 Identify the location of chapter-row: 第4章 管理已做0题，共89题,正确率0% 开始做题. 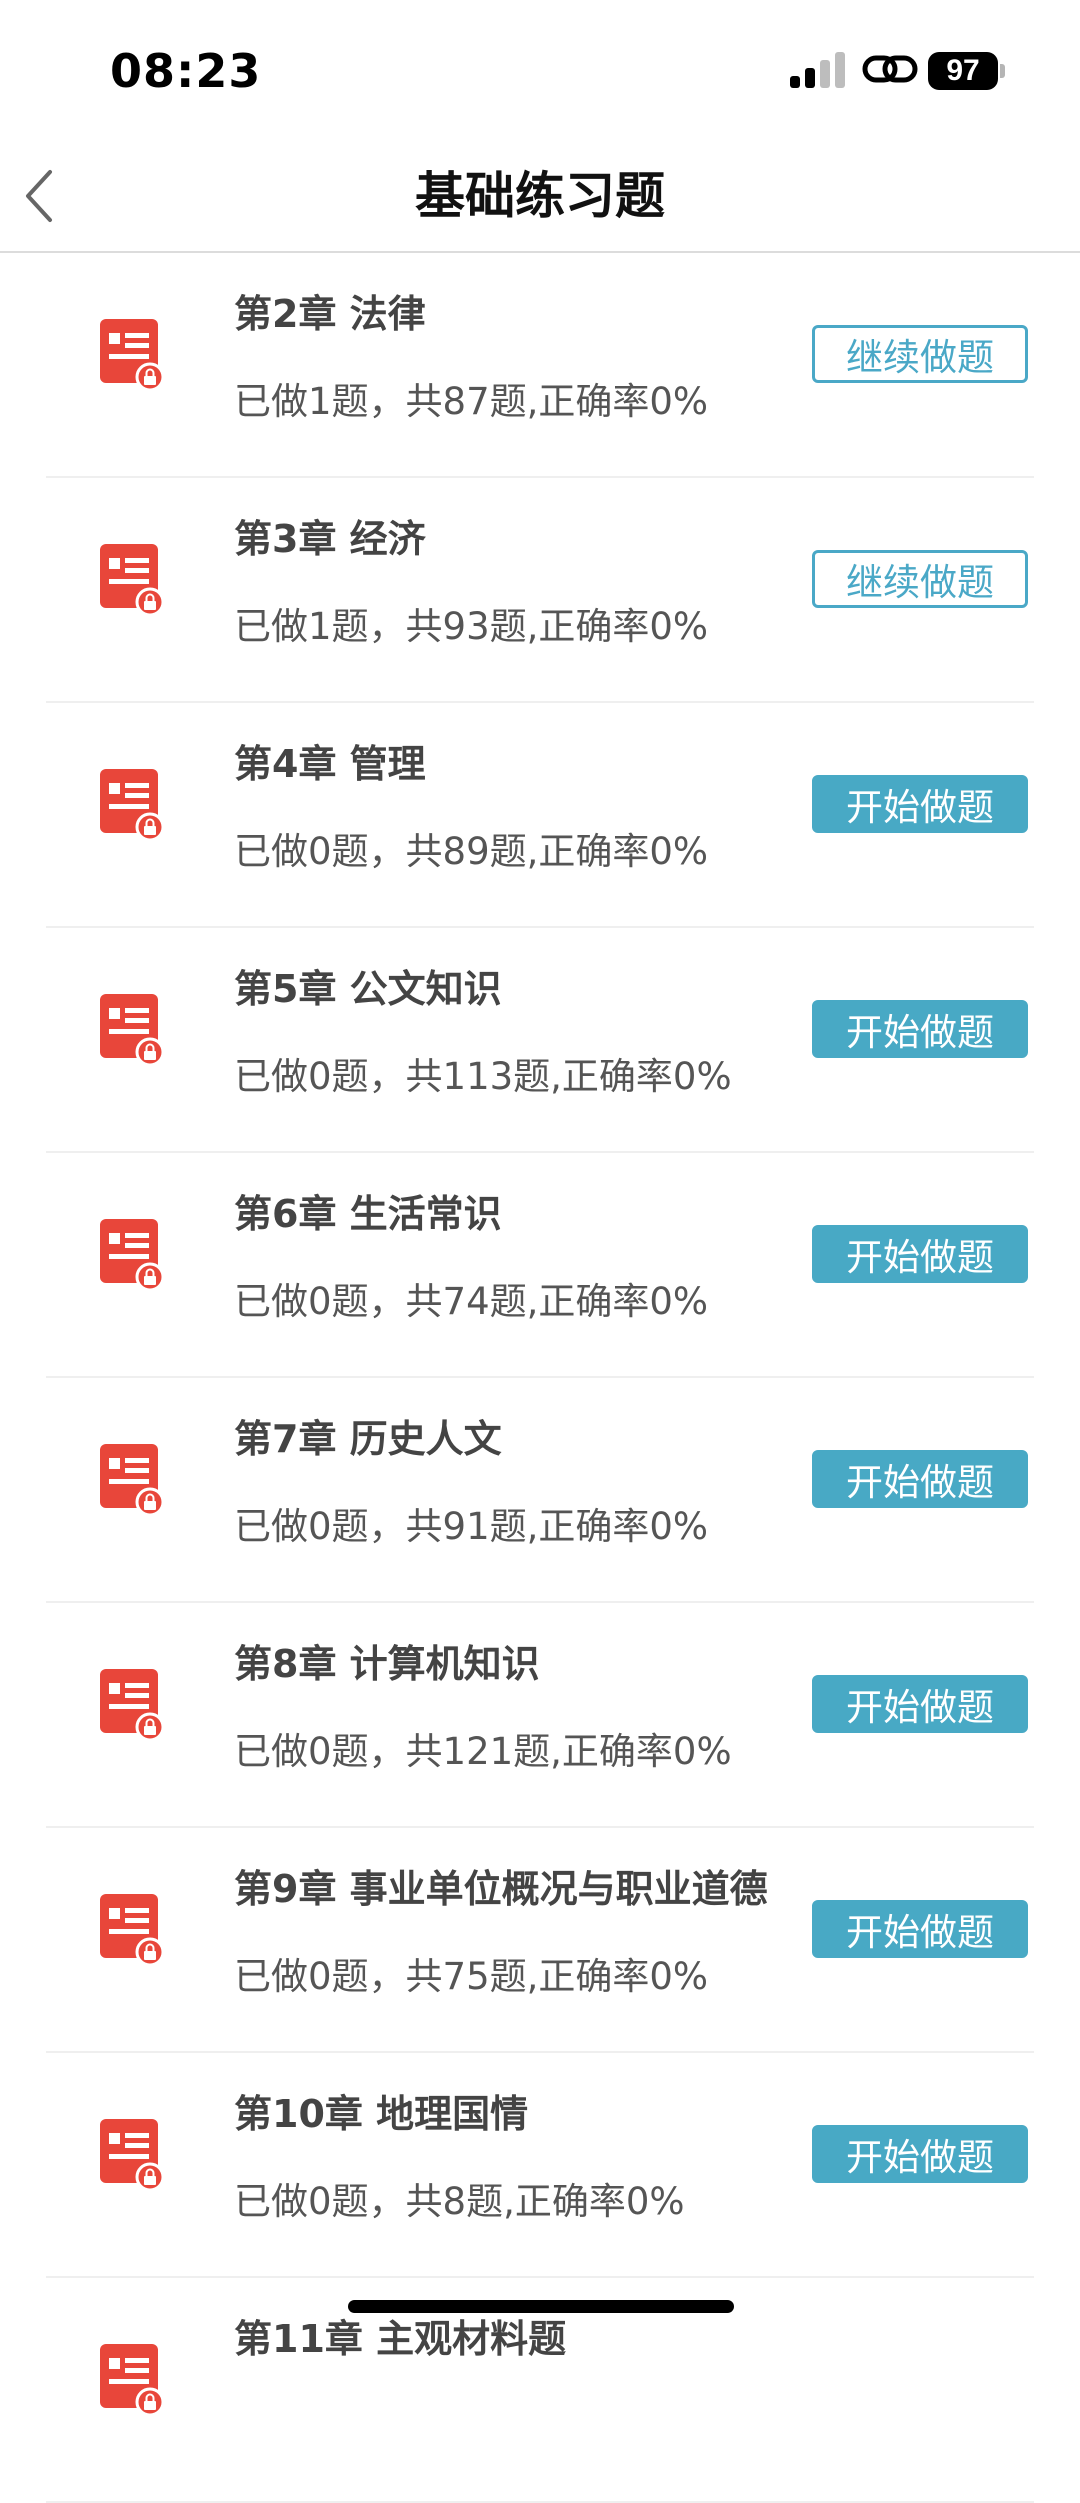
(540, 815).